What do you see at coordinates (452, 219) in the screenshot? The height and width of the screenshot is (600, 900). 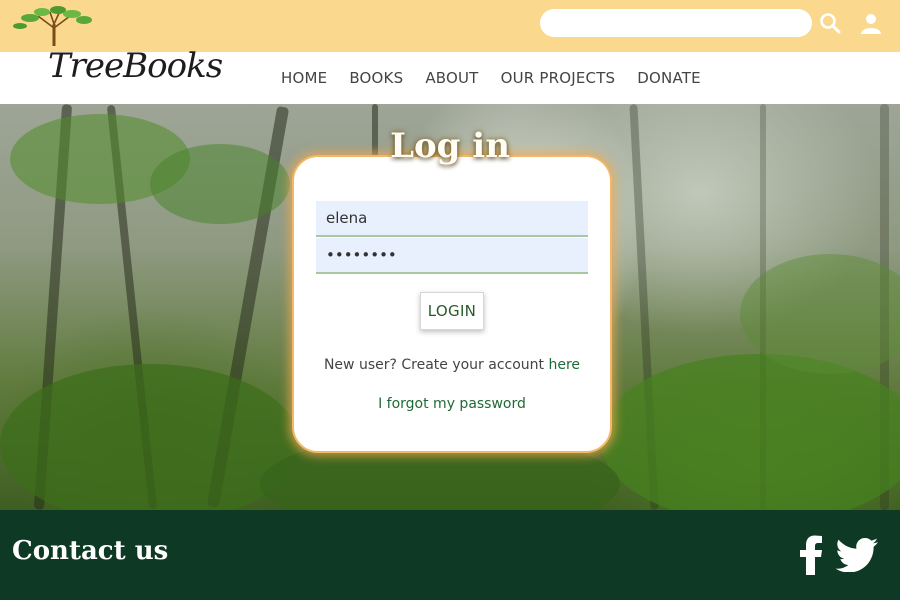 I see `username-field` at bounding box center [452, 219].